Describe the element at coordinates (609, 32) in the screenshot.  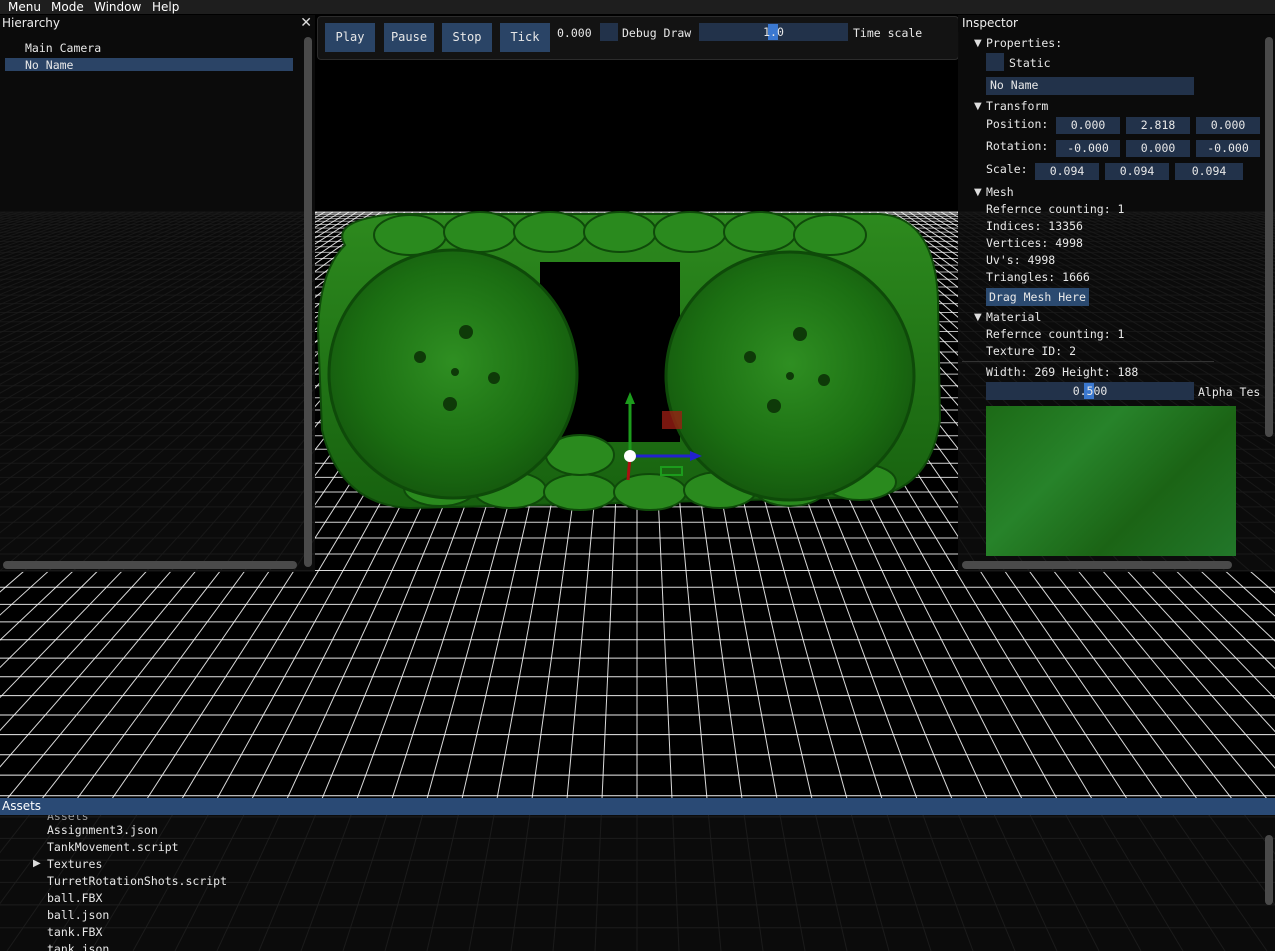
I see `debug-draw-checkbox` at that location.